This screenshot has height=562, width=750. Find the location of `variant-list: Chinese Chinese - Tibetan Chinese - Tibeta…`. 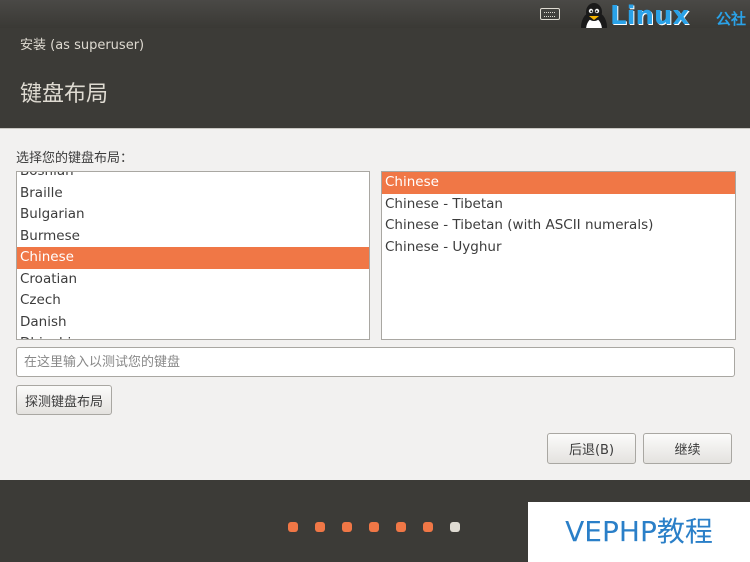

variant-list: Chinese Chinese - Tibetan Chinese - Tibeta… is located at coordinates (558, 255).